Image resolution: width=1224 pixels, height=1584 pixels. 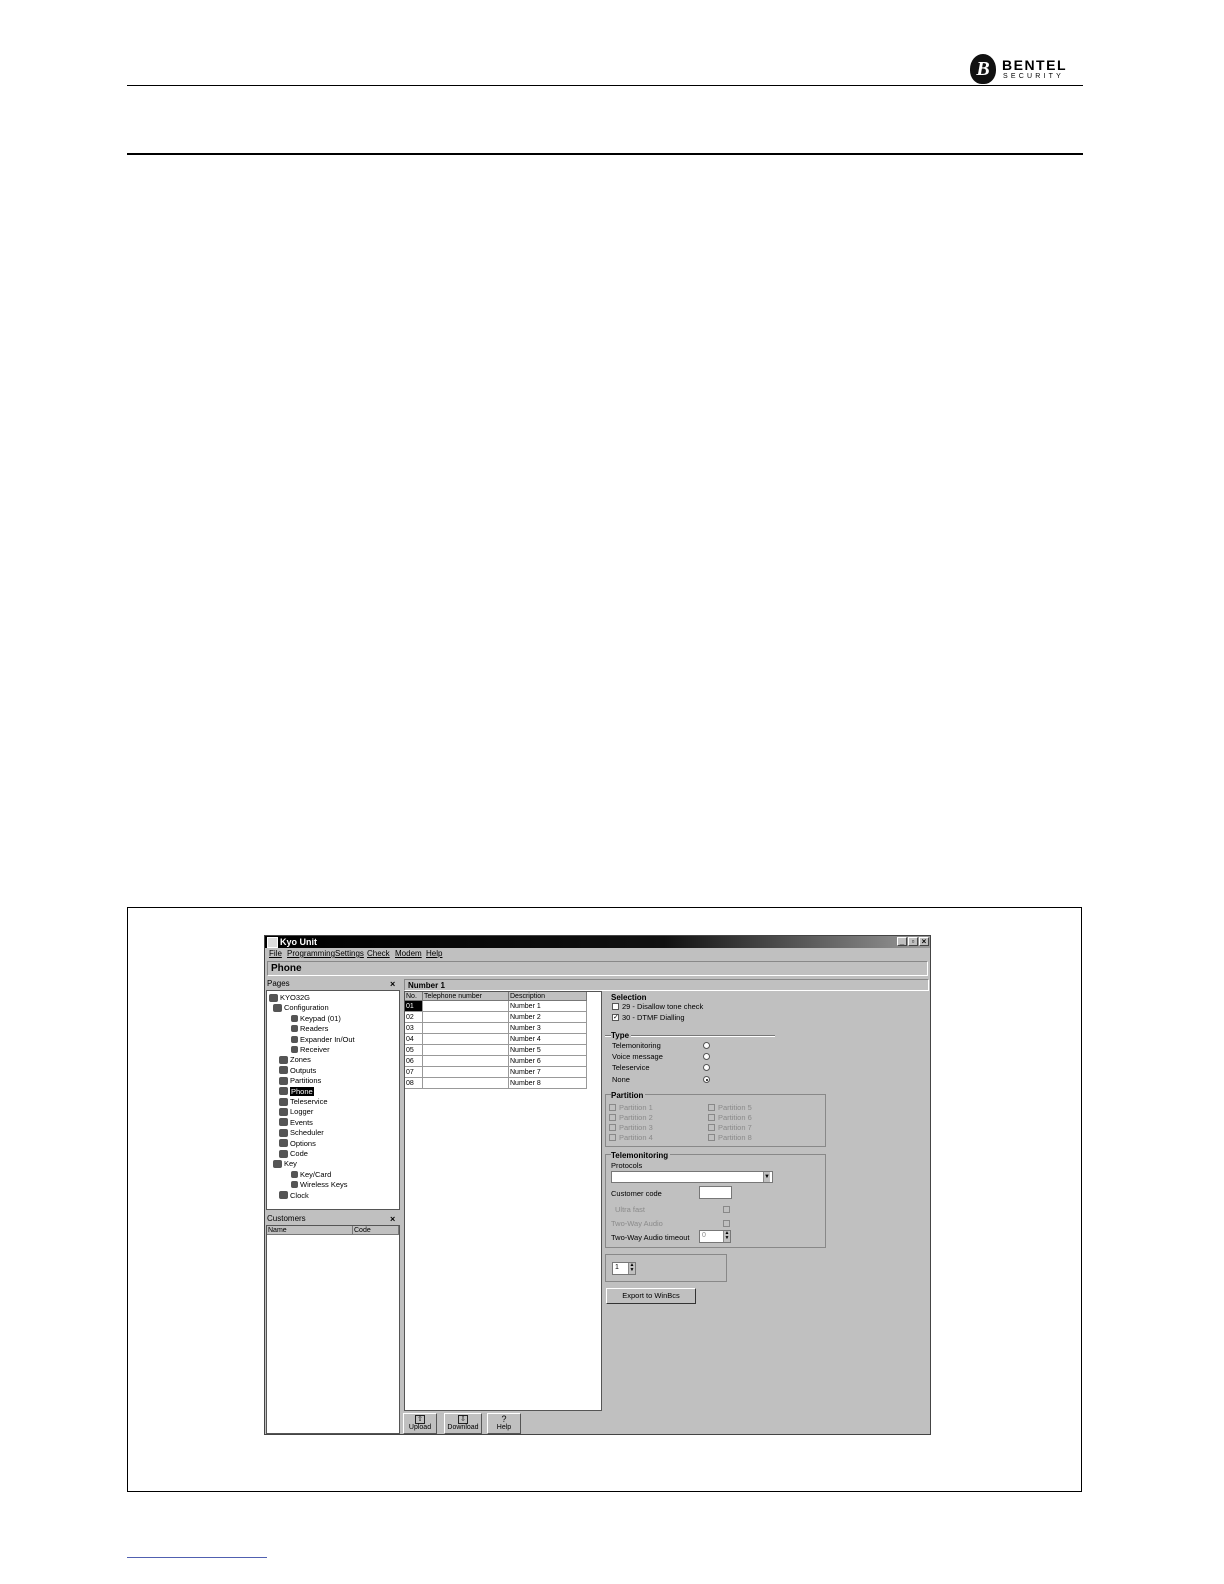 I want to click on tree-item: Wireless Keys, so click(x=319, y=1184).